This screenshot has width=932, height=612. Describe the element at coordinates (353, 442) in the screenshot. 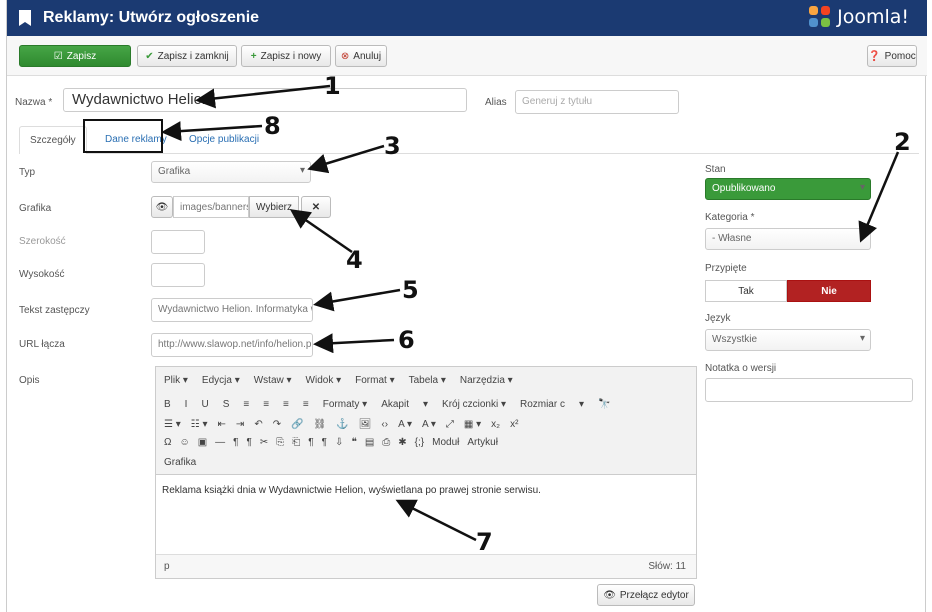

I see `editor-tool-12: ❝` at that location.